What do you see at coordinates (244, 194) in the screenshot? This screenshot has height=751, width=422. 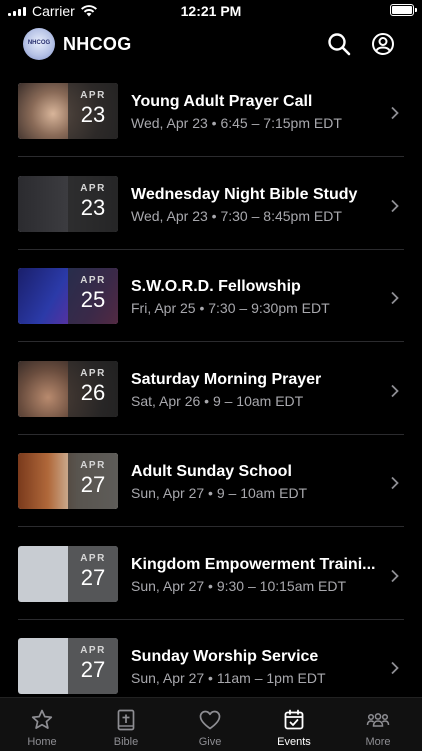 I see `event-title: Wednesday Night Bible Study` at bounding box center [244, 194].